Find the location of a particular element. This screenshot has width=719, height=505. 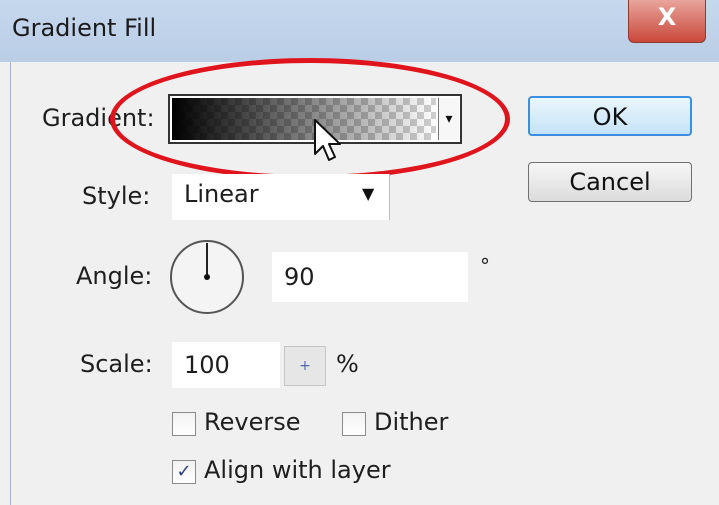

percent-unit: % is located at coordinates (347, 364).